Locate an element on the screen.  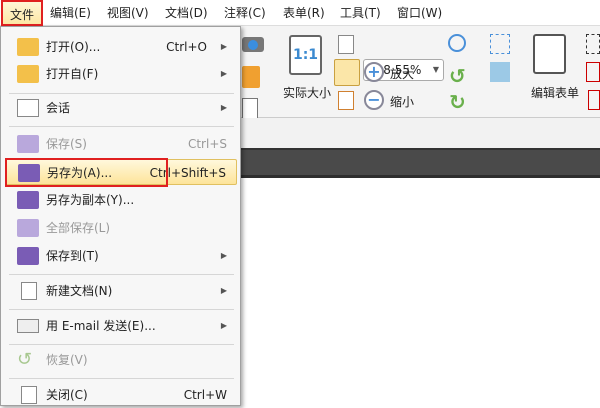
actual-size-label: 实际大小 is located at coordinates (307, 92).